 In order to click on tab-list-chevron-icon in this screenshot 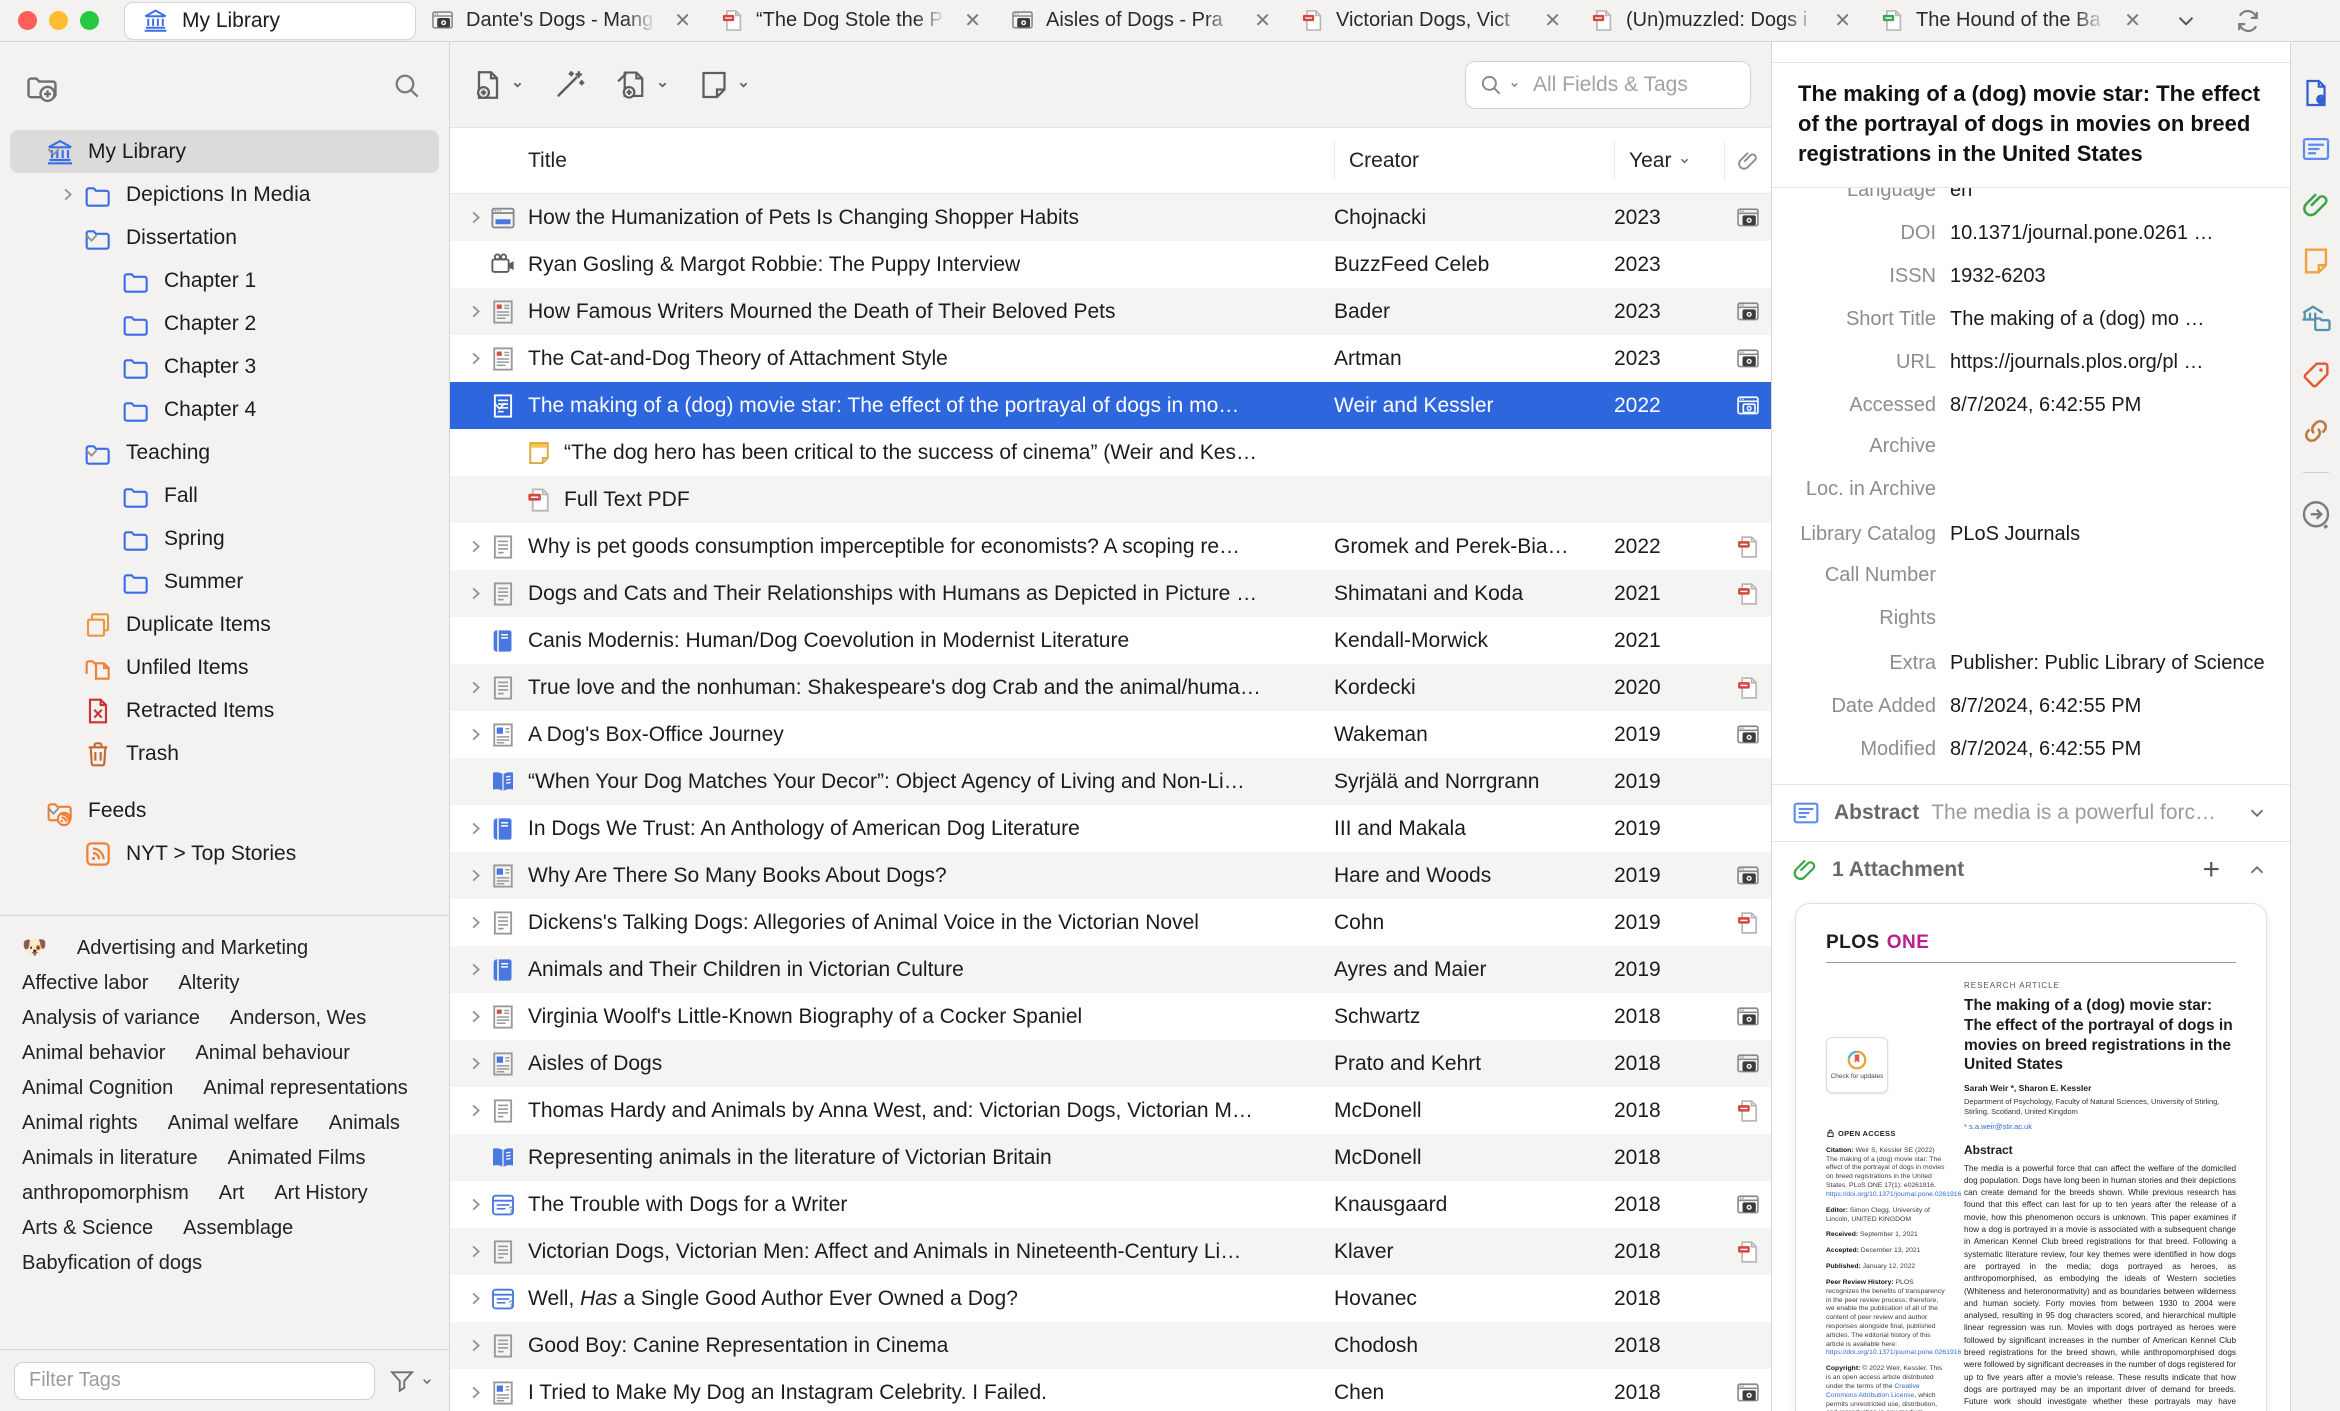, I will do `click(2186, 21)`.